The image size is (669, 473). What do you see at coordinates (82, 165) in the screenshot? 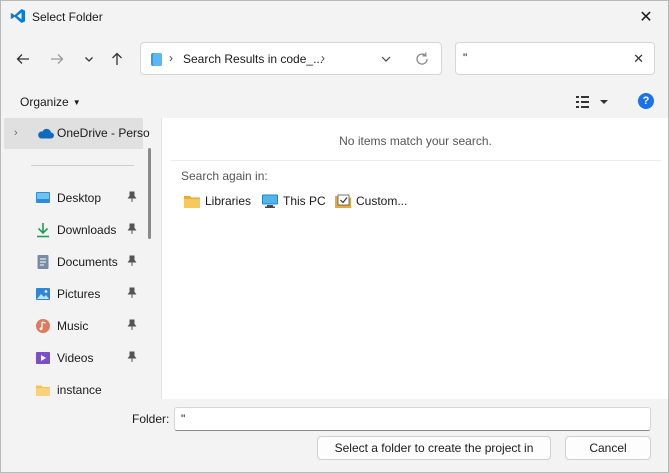
I see `nav-divider` at bounding box center [82, 165].